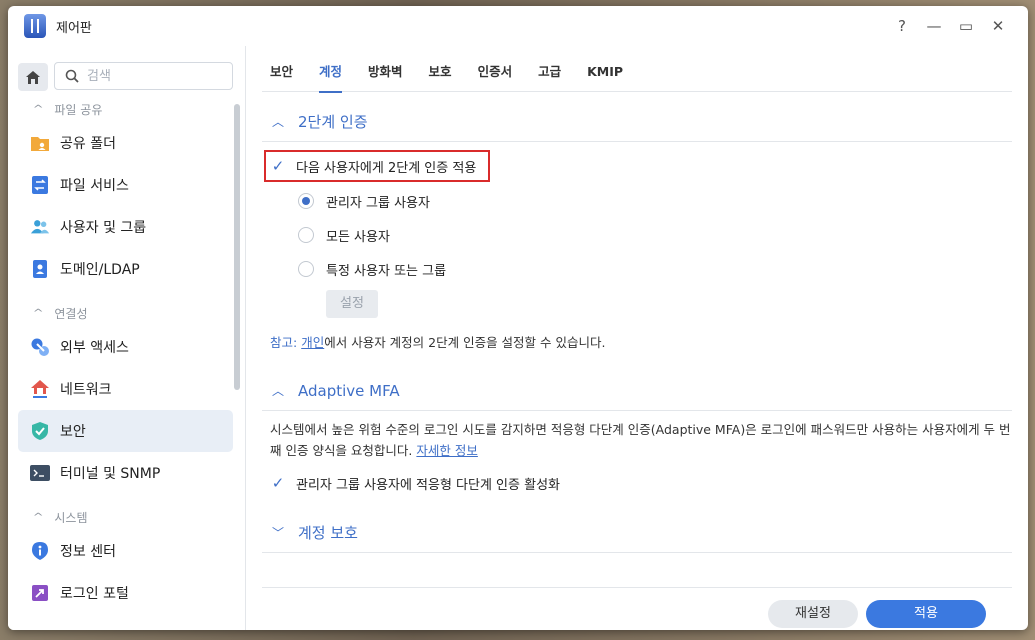 This screenshot has width=1035, height=640. What do you see at coordinates (40, 431) in the screenshot?
I see `shield-icon` at bounding box center [40, 431].